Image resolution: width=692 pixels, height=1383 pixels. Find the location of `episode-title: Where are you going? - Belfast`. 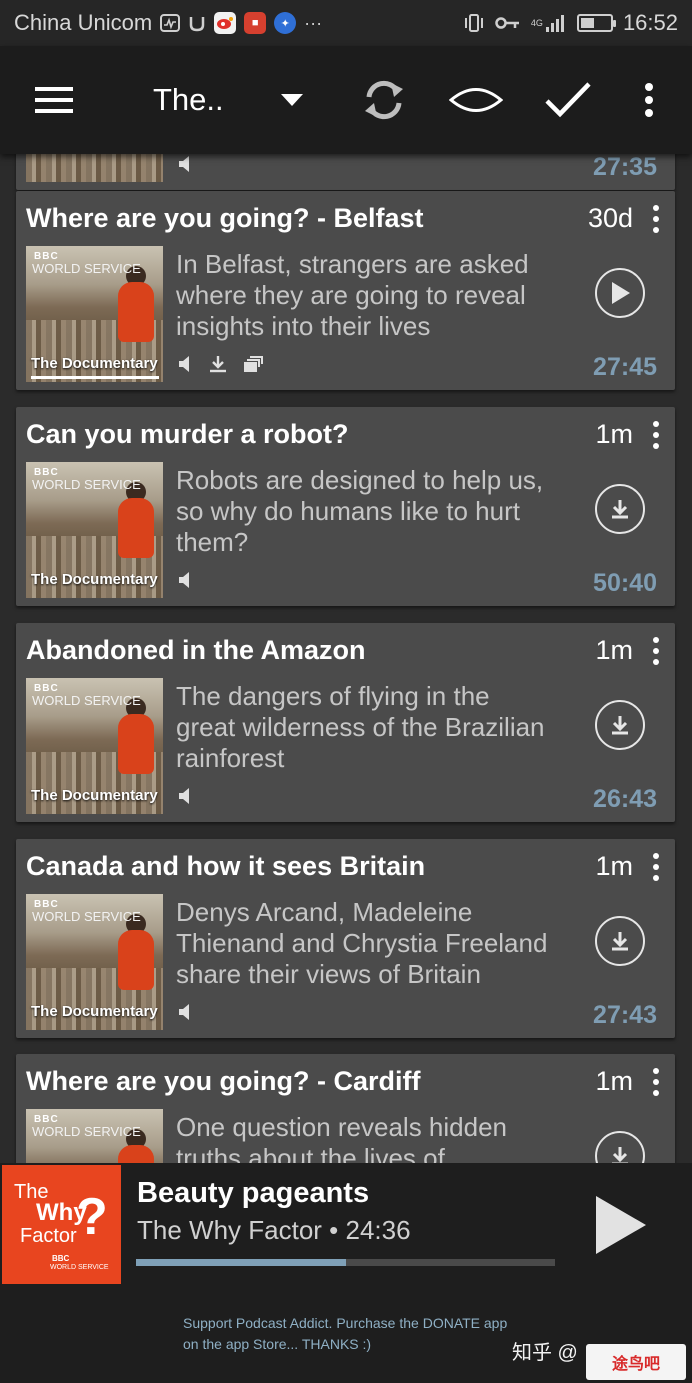

episode-title: Where are you going? - Belfast is located at coordinates (225, 218).